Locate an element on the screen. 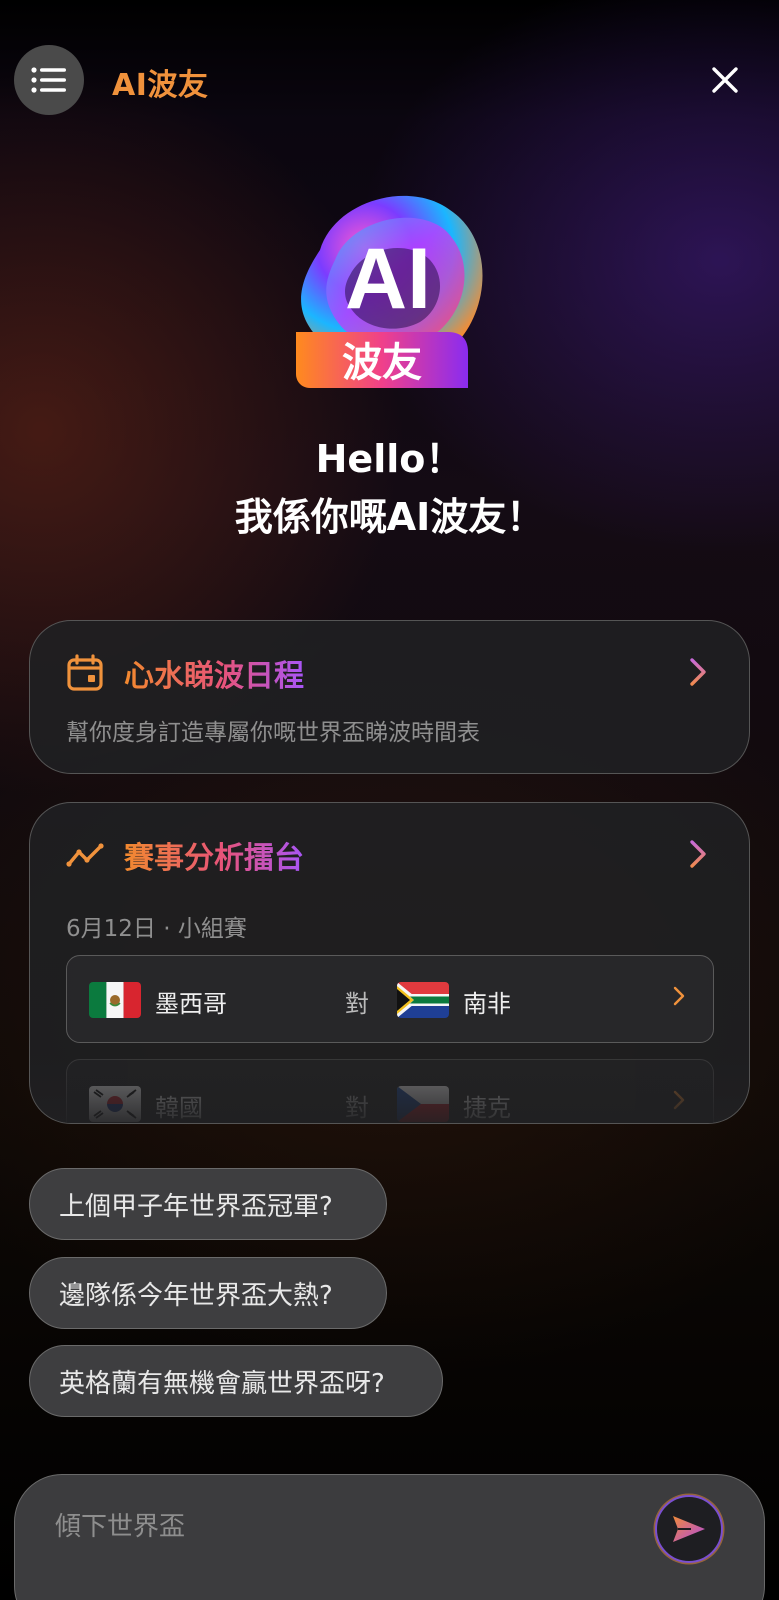  match-analysis-header: 賽事分析擂台 is located at coordinates (185, 855).